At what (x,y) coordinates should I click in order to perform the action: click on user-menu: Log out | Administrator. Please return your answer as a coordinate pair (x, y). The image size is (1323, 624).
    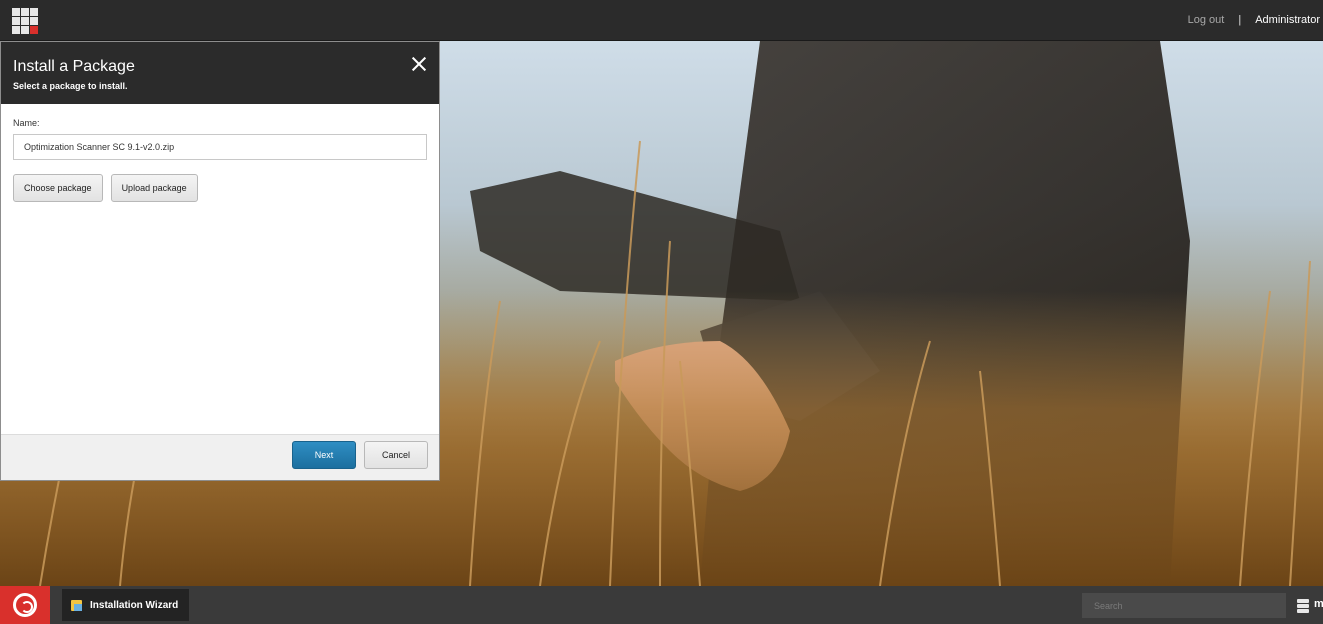
    Looking at the image, I should click on (1254, 20).